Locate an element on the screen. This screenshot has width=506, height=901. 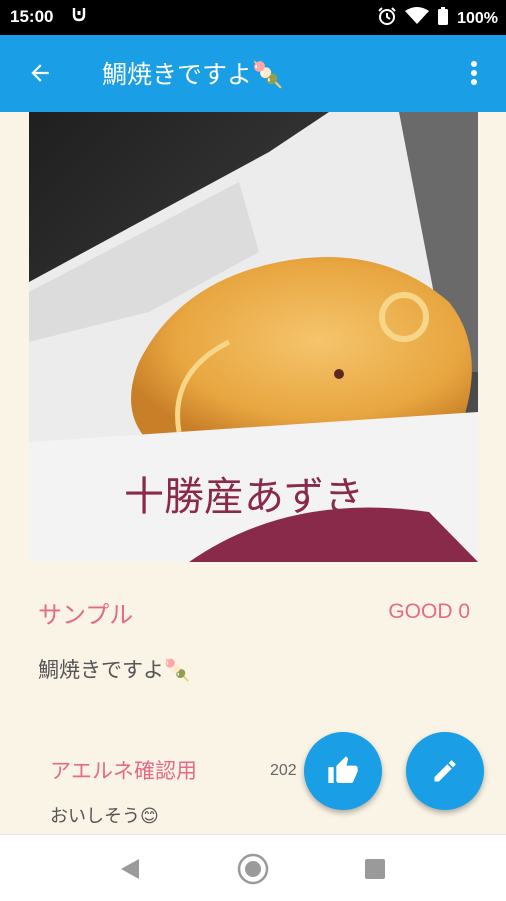
square-recents-icon is located at coordinates (375, 869).